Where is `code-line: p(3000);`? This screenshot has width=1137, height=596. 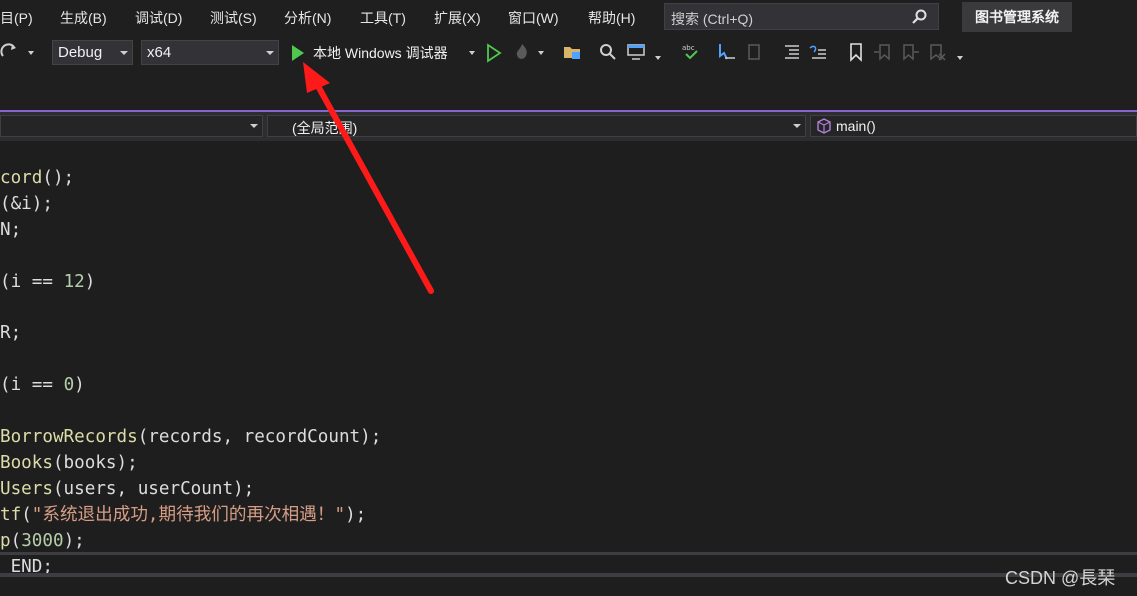 code-line: p(3000); is located at coordinates (42, 541).